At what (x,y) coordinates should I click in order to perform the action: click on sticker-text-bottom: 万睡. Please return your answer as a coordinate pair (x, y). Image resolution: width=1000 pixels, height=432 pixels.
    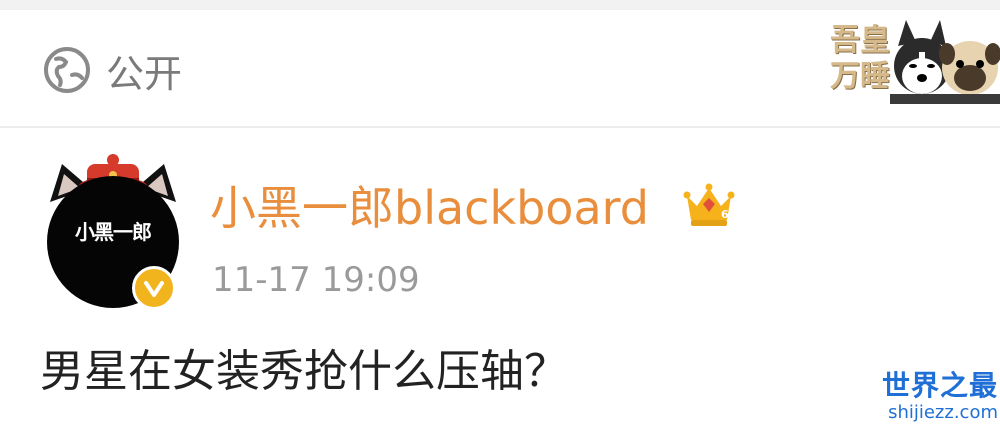
    Looking at the image, I should click on (860, 76).